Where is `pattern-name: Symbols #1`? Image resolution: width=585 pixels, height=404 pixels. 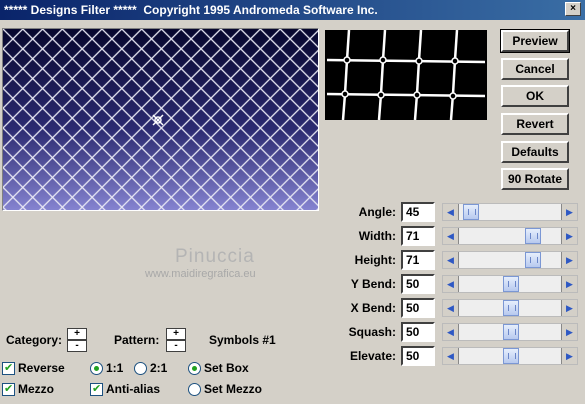
pattern-name: Symbols #1 is located at coordinates (242, 340).